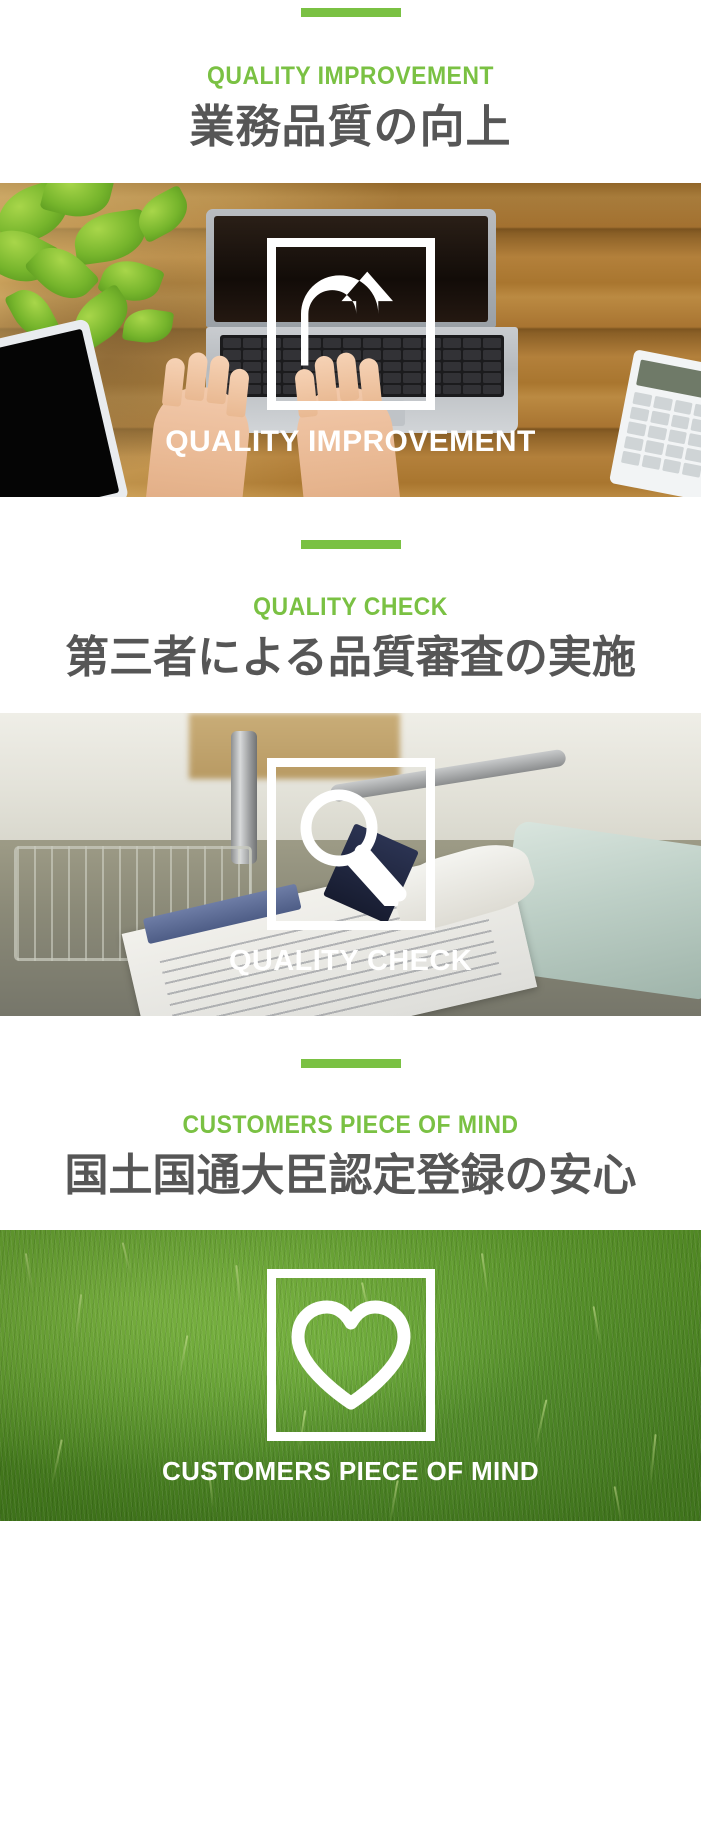 The height and width of the screenshot is (1836, 701). I want to click on heading-quality-check: 第三者による品質審査の実施, so click(350, 658).